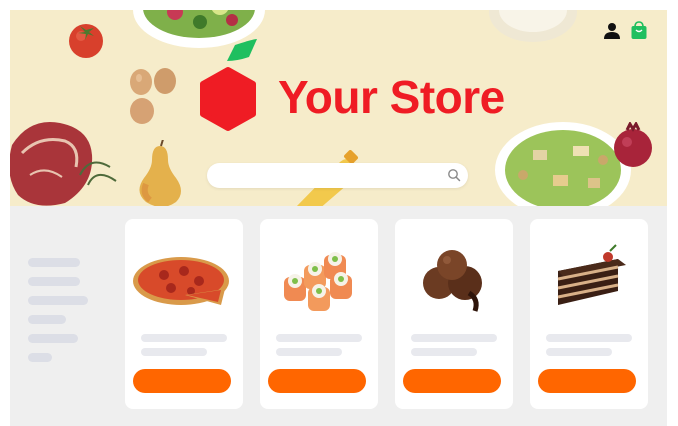  Describe the element at coordinates (184, 314) in the screenshot. I see `product-card-pizza` at that location.